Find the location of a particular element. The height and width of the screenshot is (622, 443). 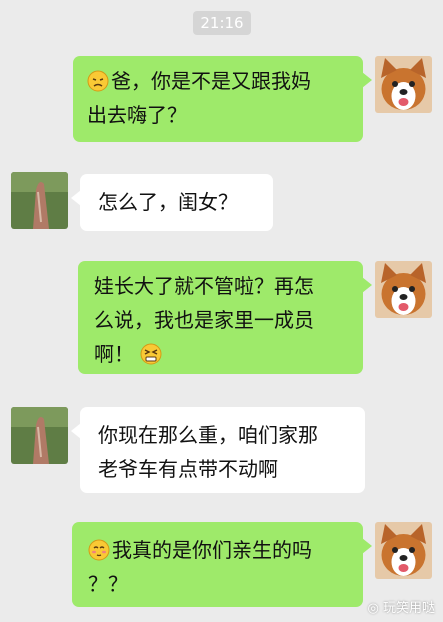

message-bubble-5: 我真的是你们亲生的吗 ？？ is located at coordinates (222, 564).